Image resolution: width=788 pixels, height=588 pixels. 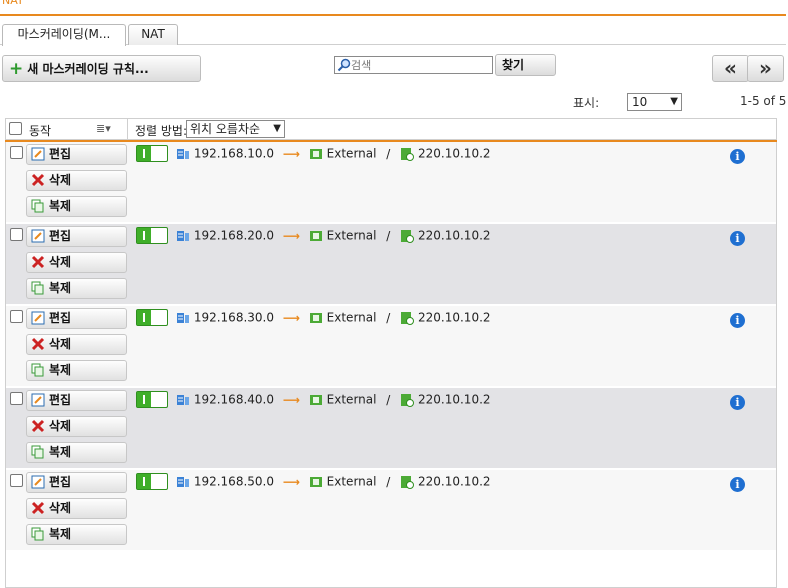 What do you see at coordinates (763, 101) in the screenshot?
I see `result-range: 1-5 of 5` at bounding box center [763, 101].